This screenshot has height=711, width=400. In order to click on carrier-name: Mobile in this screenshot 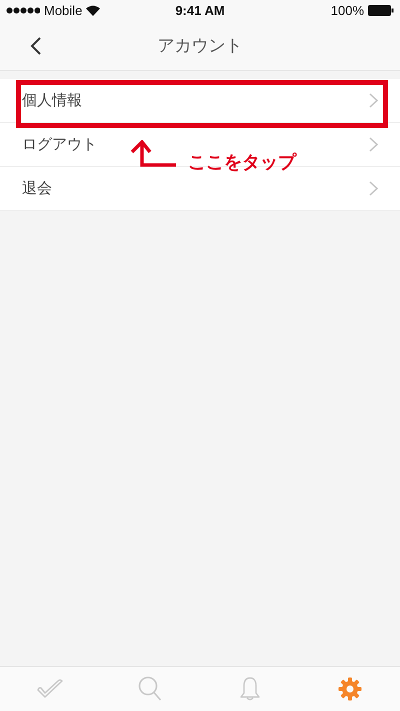, I will do `click(63, 10)`.